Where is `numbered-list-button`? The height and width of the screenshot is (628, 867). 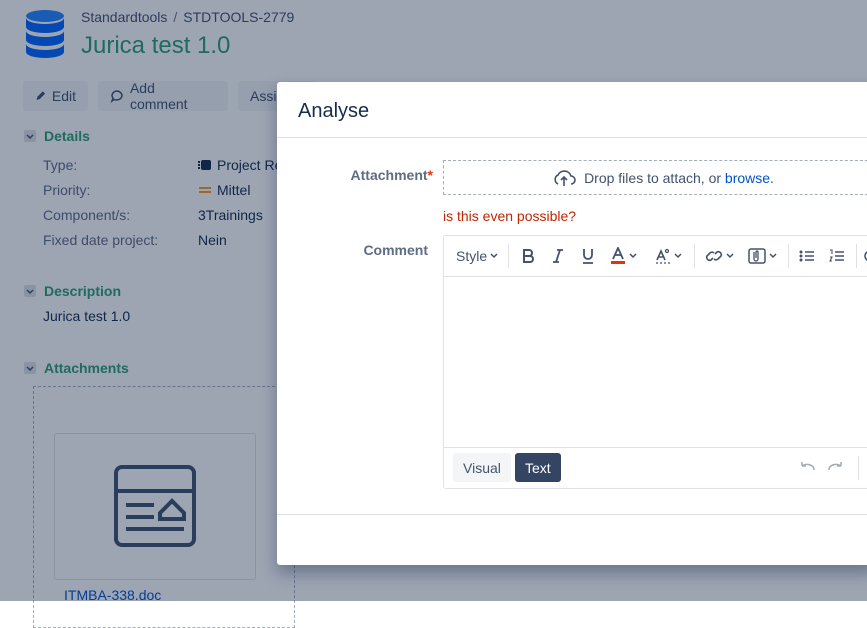 numbered-list-button is located at coordinates (837, 256).